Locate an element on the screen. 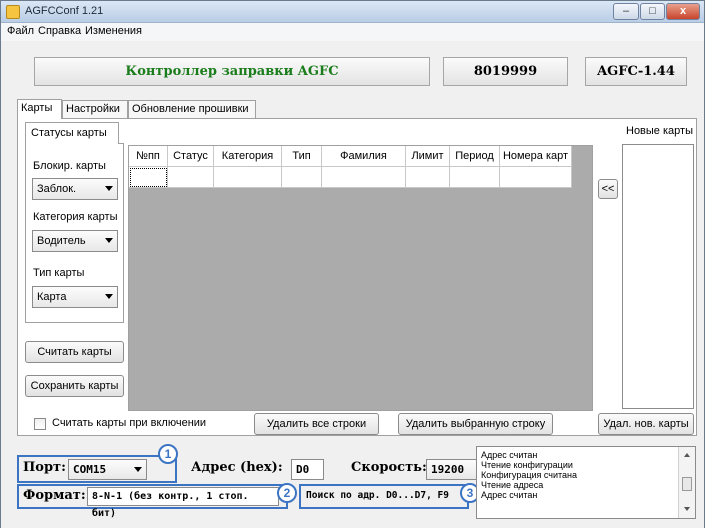  category-select-value: Водитель is located at coordinates (61, 241).